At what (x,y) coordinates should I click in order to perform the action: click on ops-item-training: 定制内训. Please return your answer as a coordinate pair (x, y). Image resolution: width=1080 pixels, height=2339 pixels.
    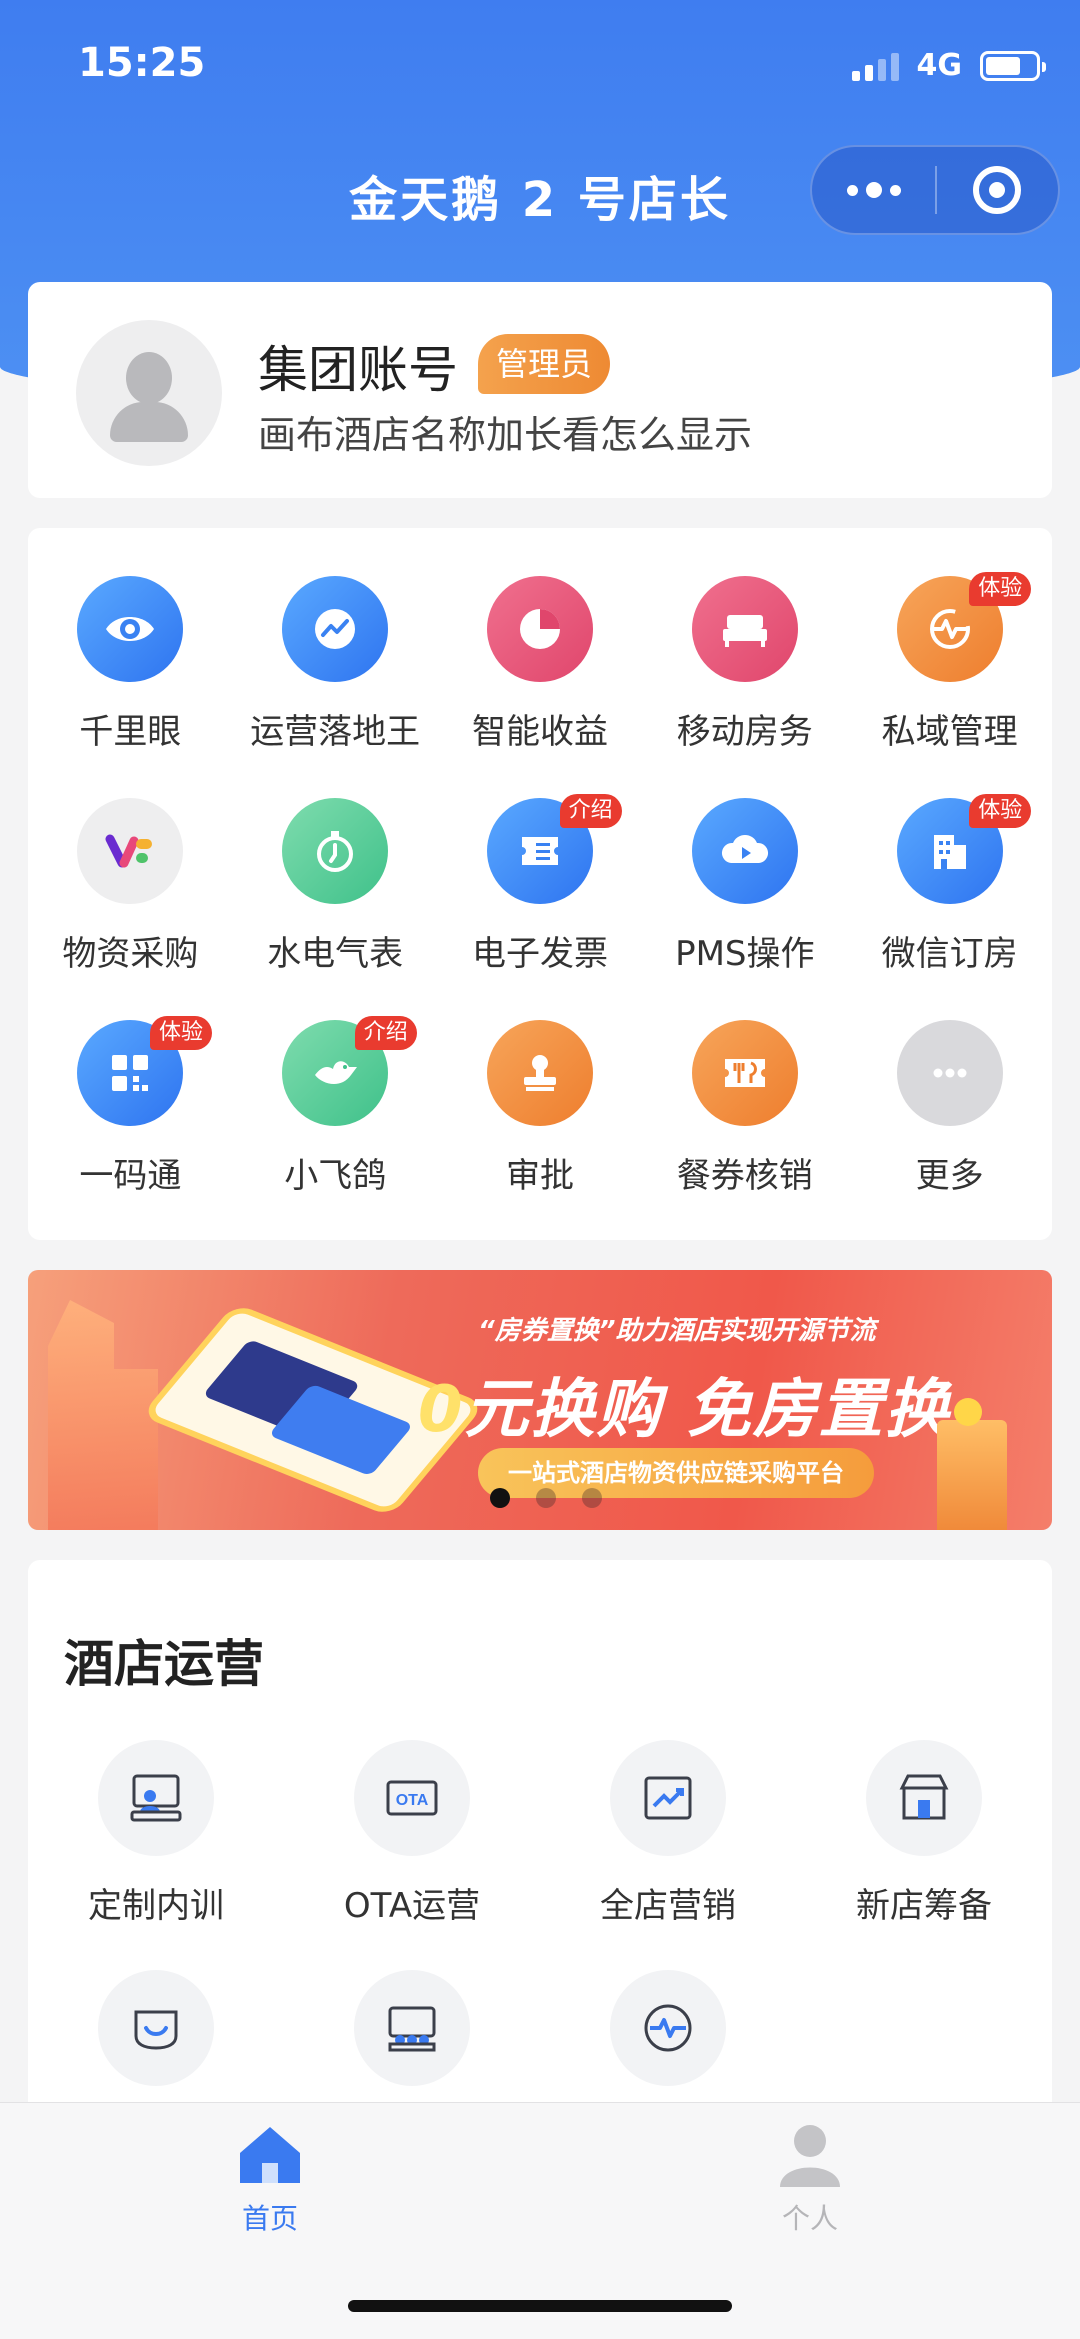
    Looking at the image, I should click on (156, 1845).